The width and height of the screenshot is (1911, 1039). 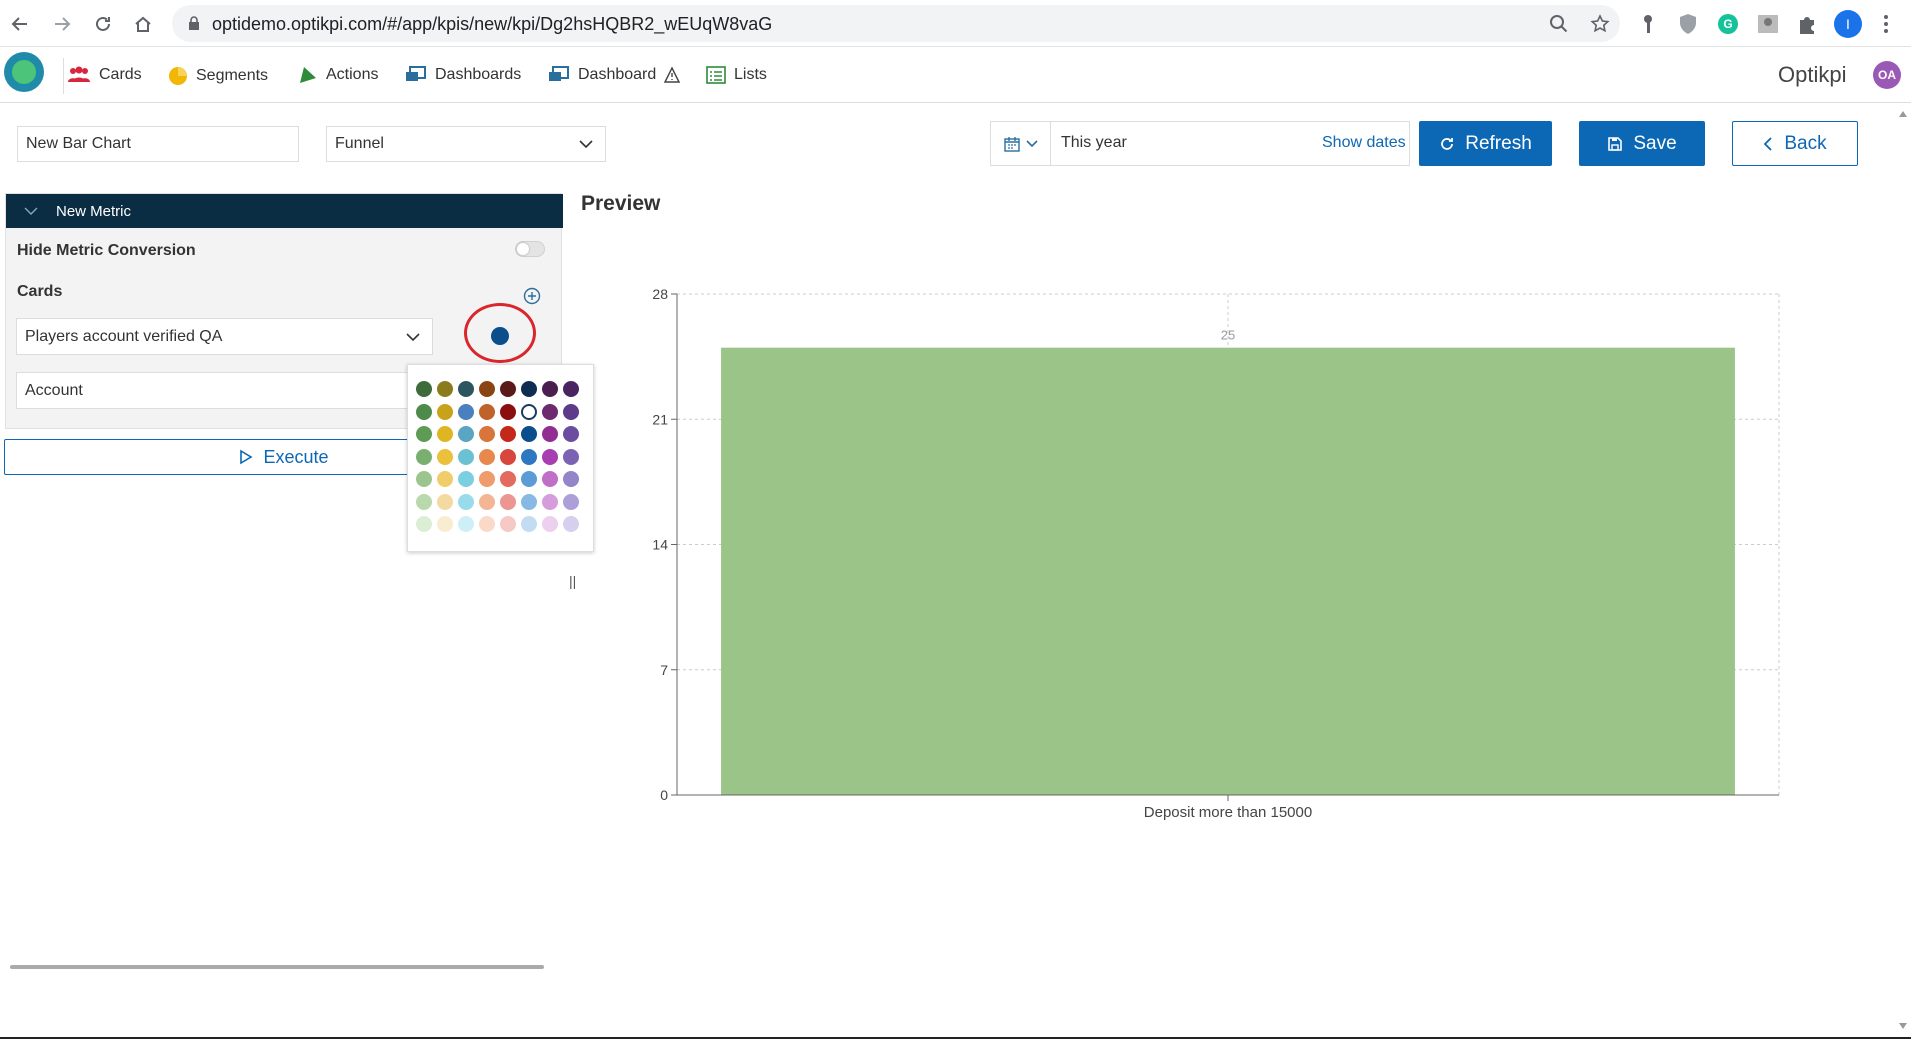 What do you see at coordinates (1648, 24) in the screenshot?
I see `key-extension-icon` at bounding box center [1648, 24].